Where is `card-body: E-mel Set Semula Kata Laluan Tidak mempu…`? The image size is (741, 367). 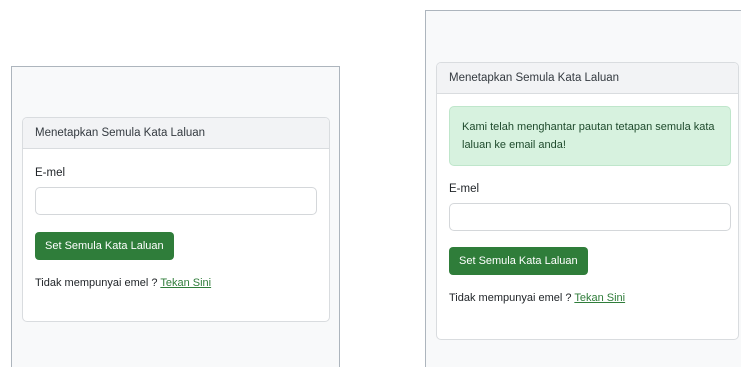 card-body: E-mel Set Semula Kata Laluan Tidak mempu… is located at coordinates (176, 228).